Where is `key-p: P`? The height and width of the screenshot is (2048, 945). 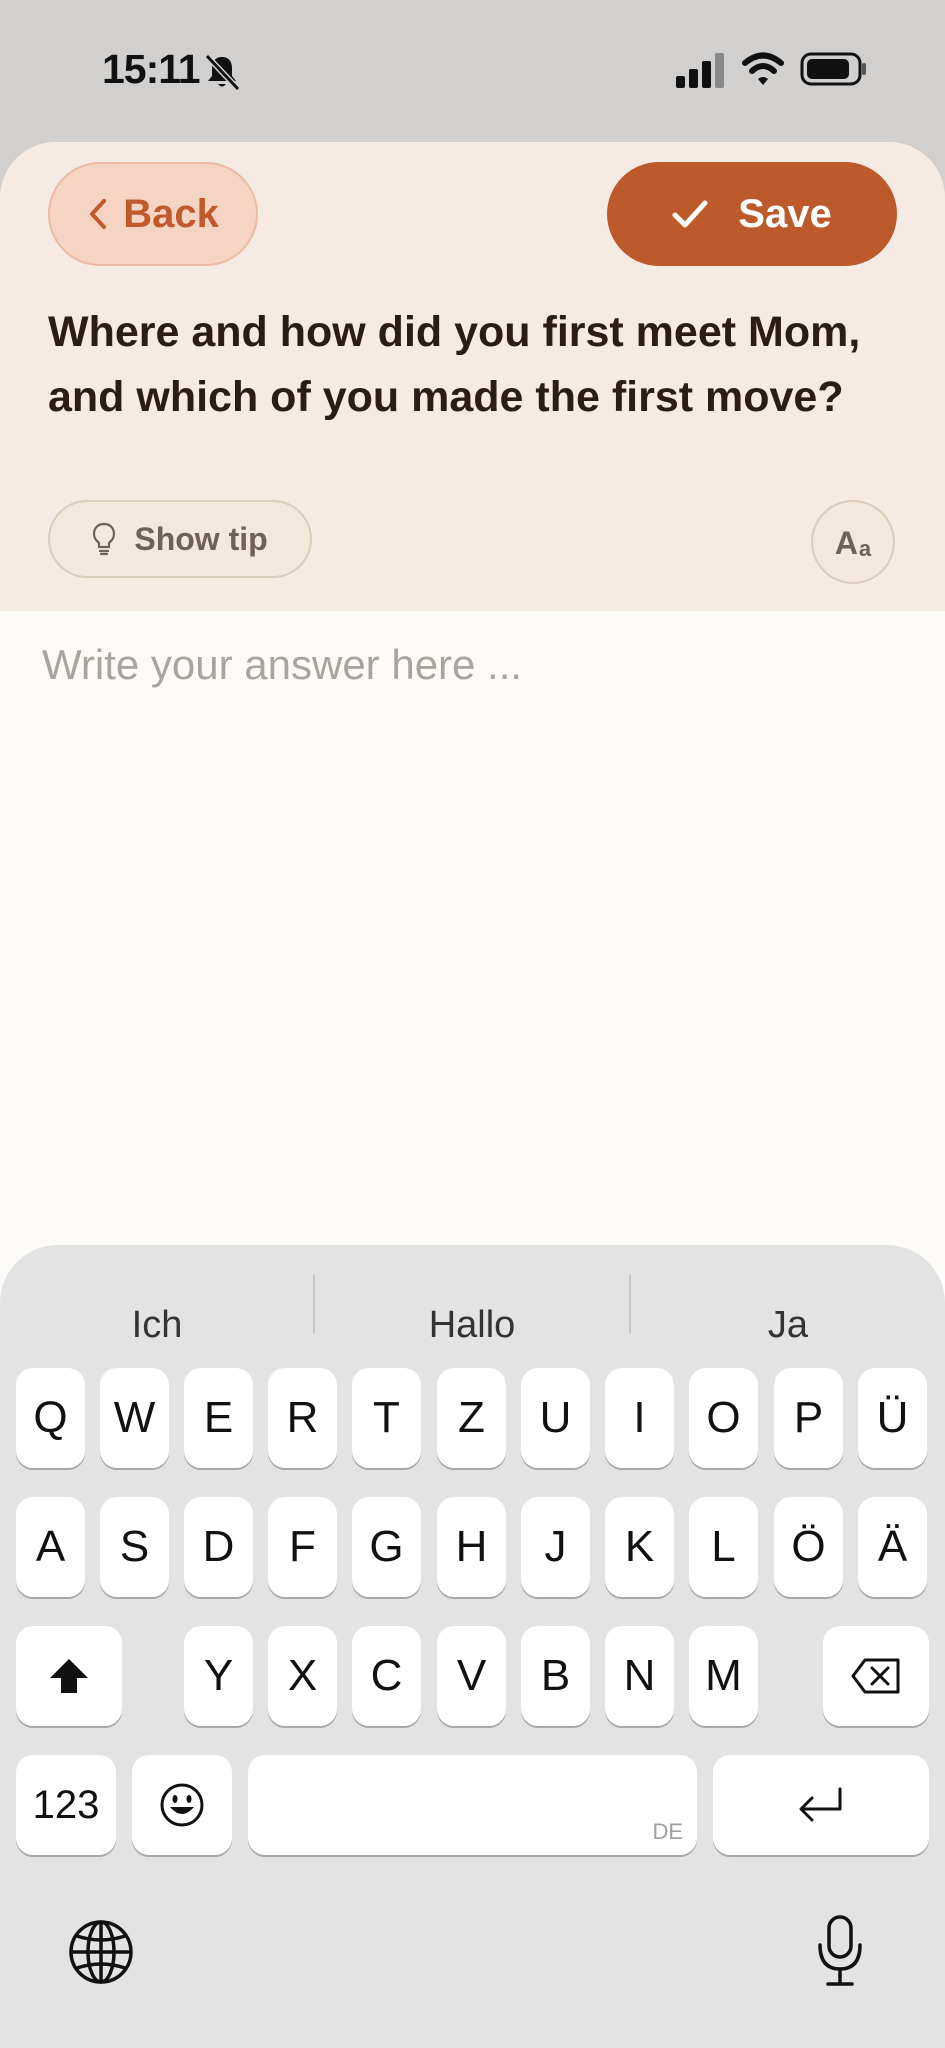 key-p: P is located at coordinates (808, 1418).